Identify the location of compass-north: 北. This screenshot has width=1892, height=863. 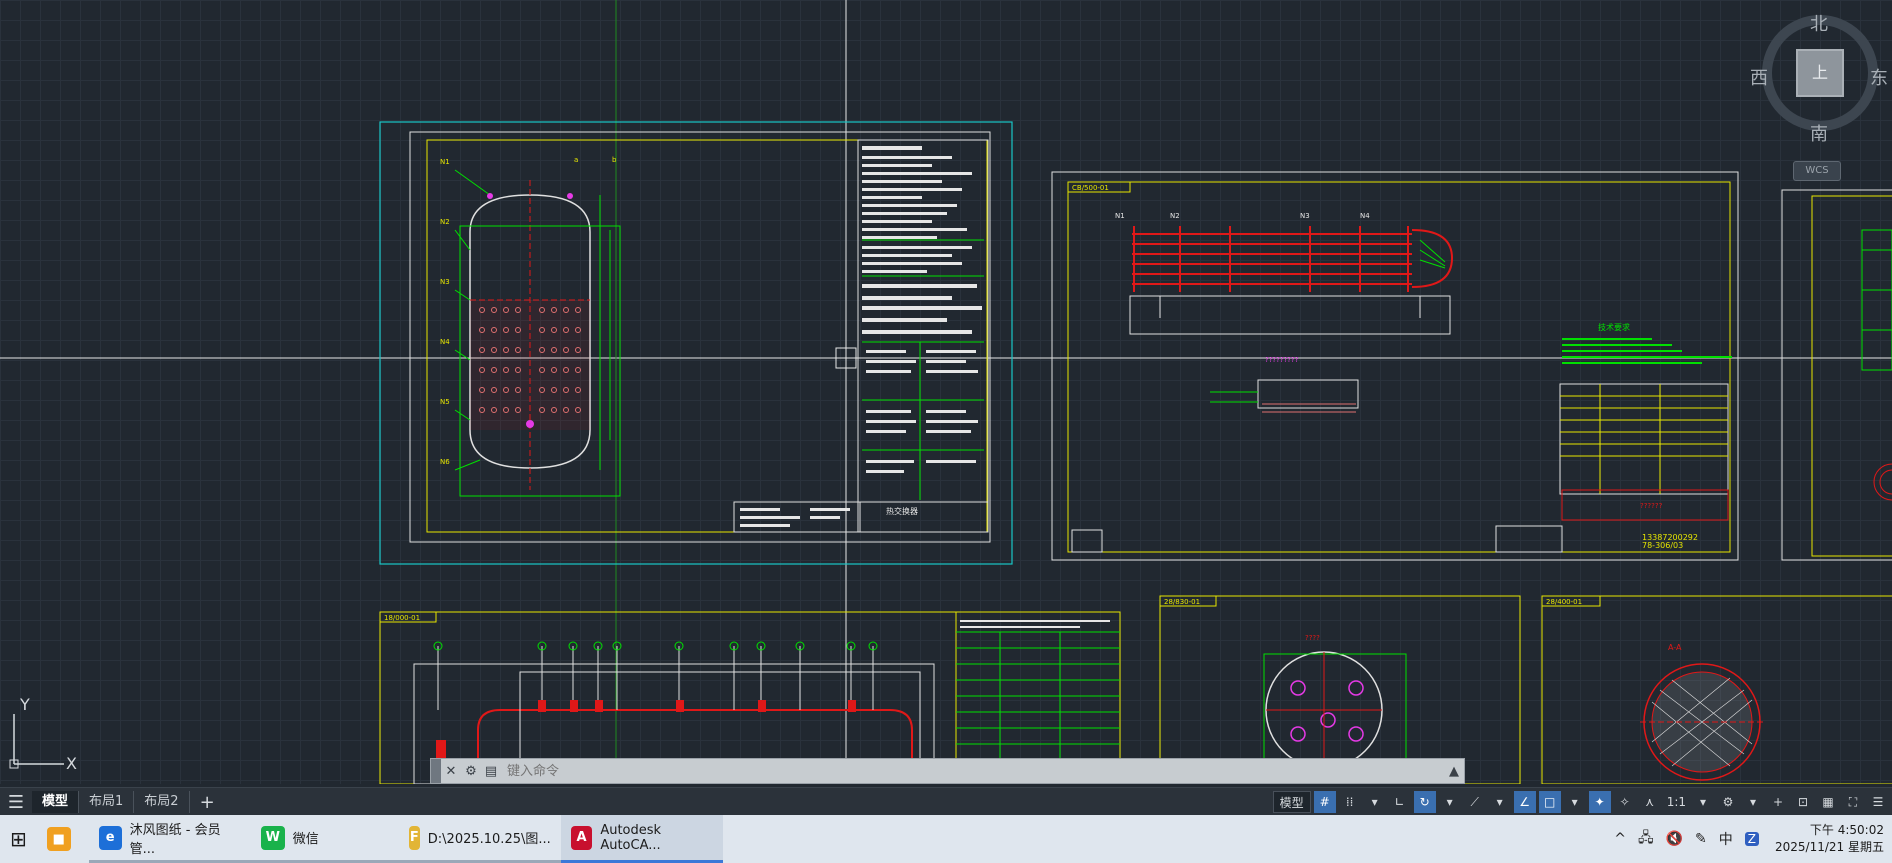
(1819, 23).